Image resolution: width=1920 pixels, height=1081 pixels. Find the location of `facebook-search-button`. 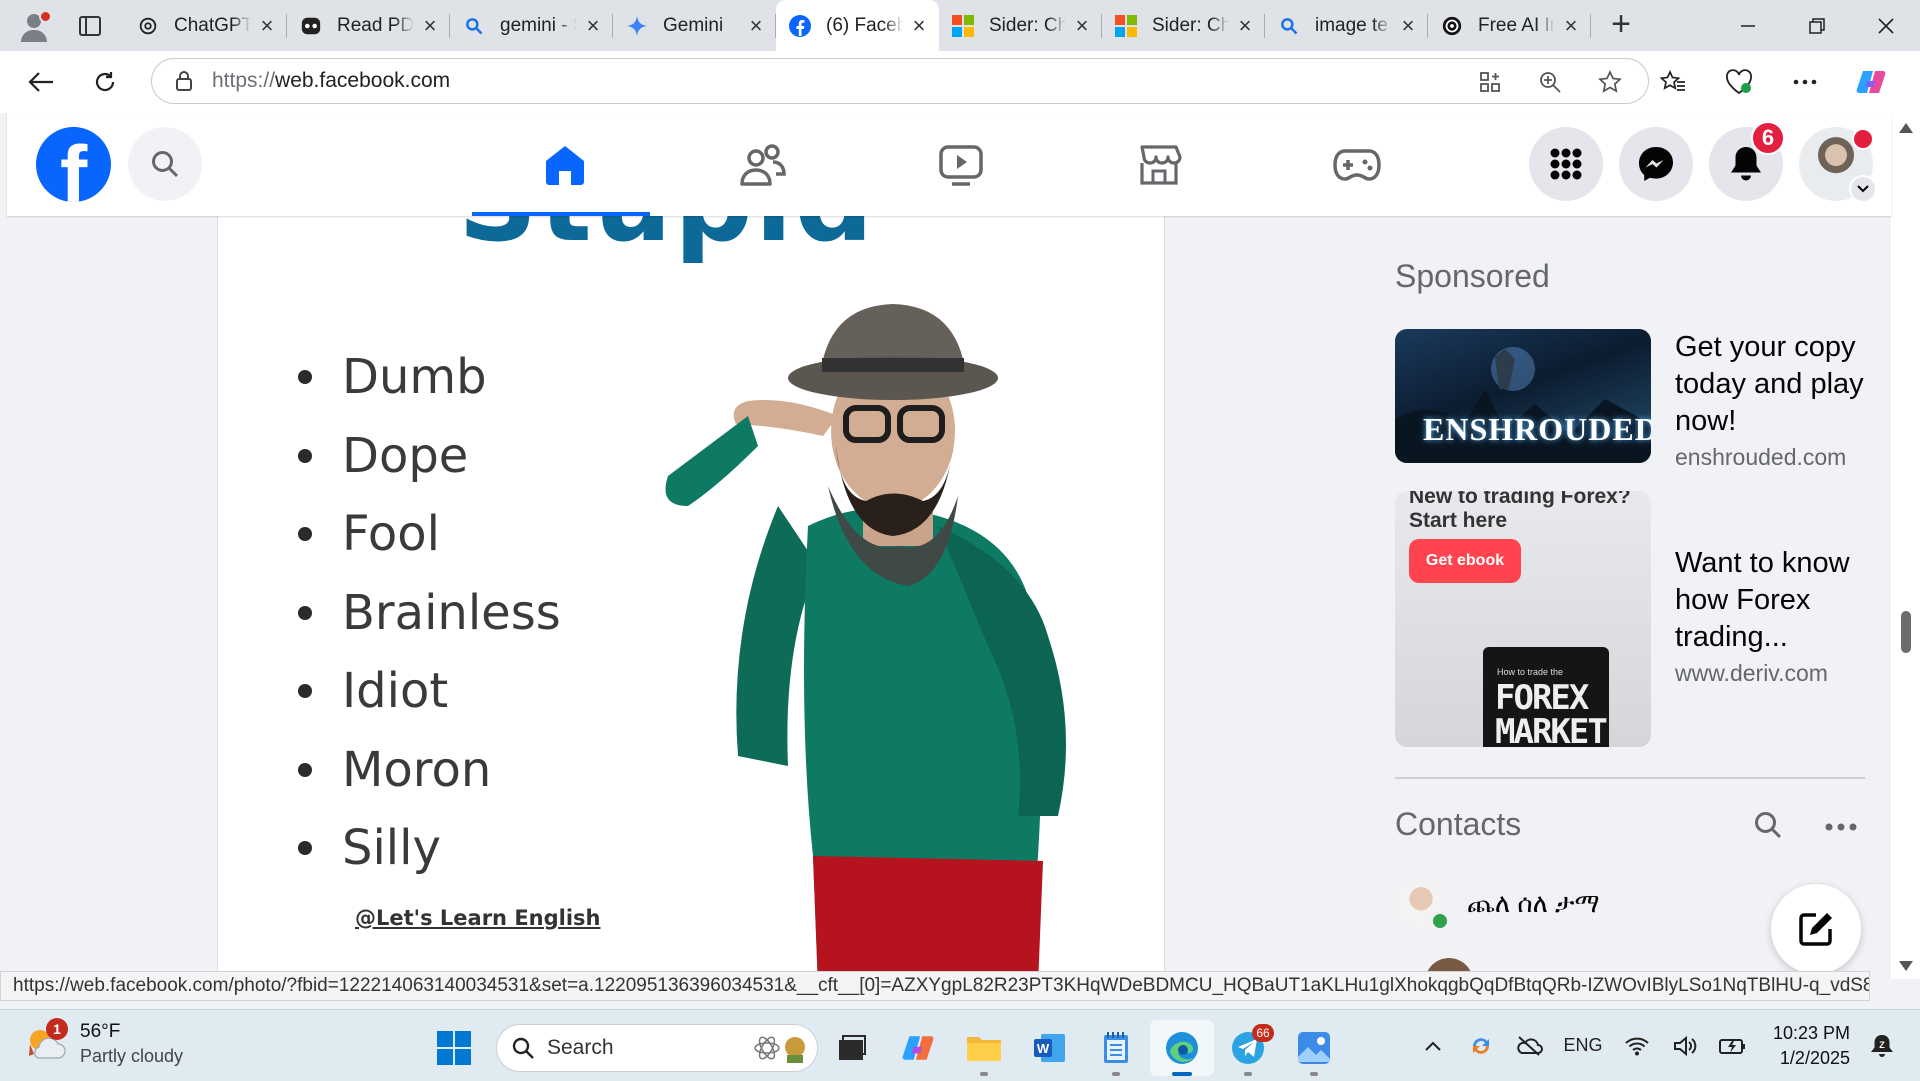

facebook-search-button is located at coordinates (165, 164).